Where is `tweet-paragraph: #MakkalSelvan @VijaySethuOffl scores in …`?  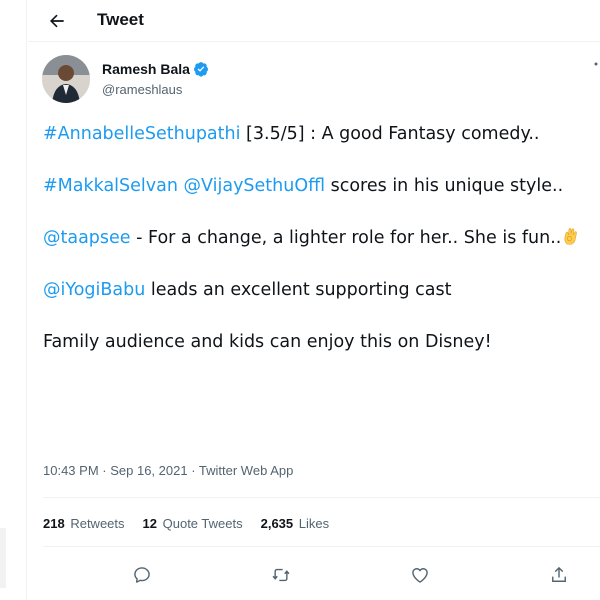
tweet-paragraph: #MakkalSelvan @VijaySethuOffl scores in … is located at coordinates (313, 186).